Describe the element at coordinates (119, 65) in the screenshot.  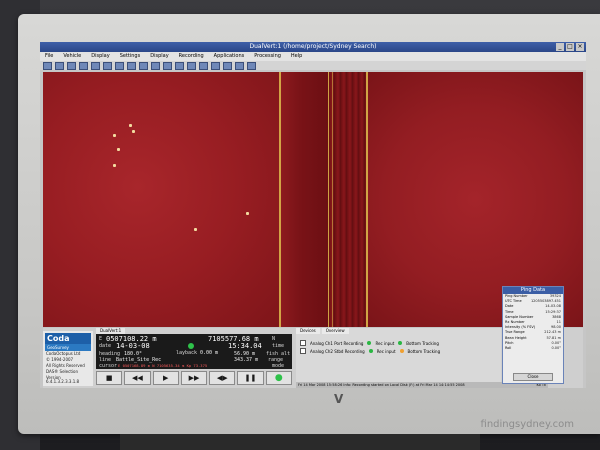
I see `zoom-in-icon` at that location.